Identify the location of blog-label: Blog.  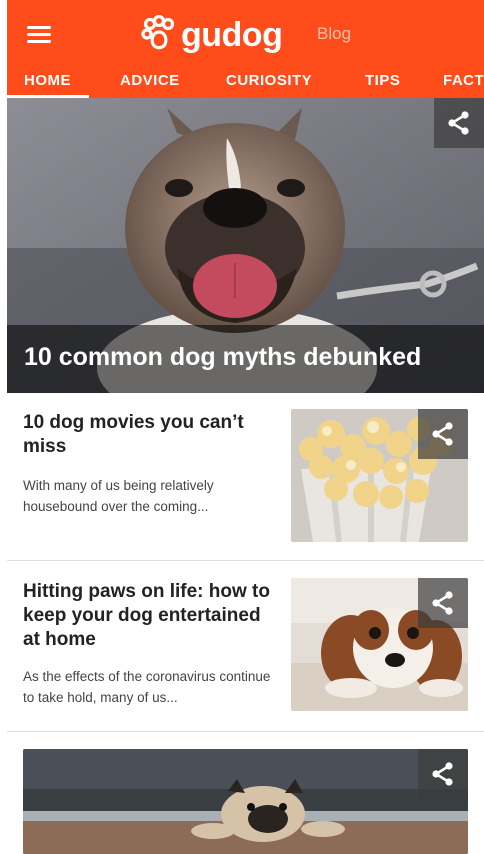
(334, 33).